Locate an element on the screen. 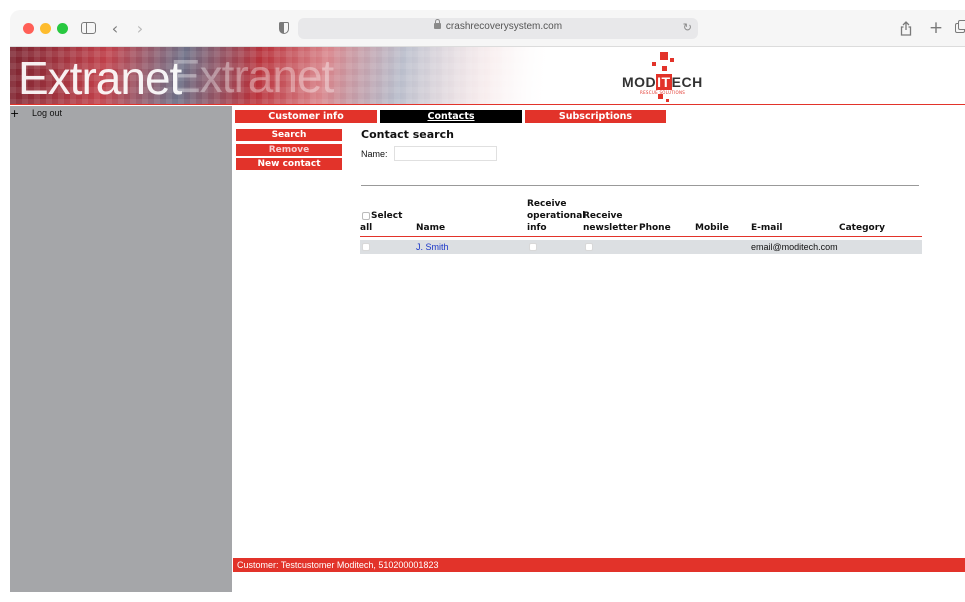 Image resolution: width=965 pixels, height=602 pixels. address-bar: crashrecoverysystem.com ↻ is located at coordinates (498, 28).